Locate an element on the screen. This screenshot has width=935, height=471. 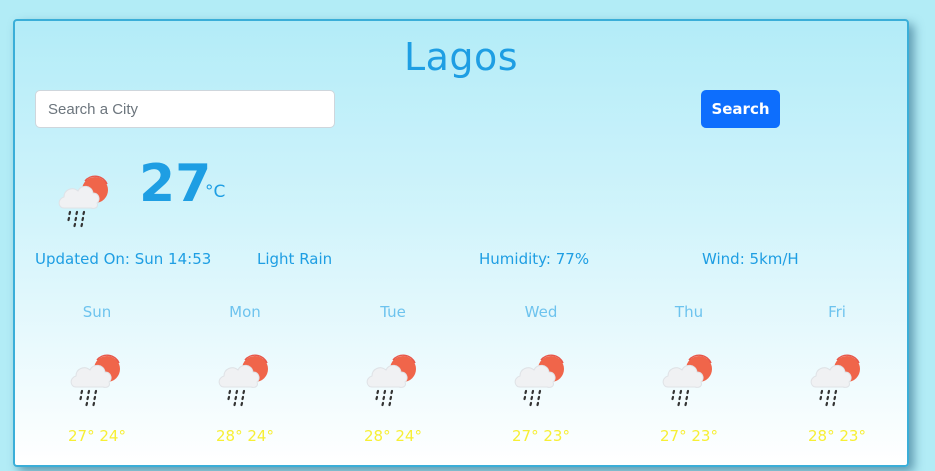
forecast-day-name: Thu is located at coordinates (689, 312).